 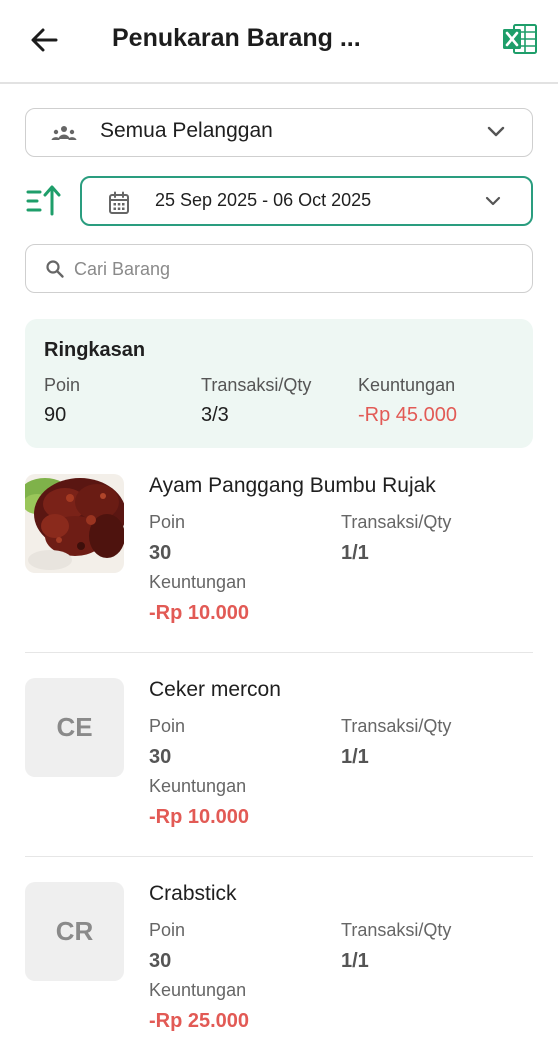 What do you see at coordinates (292, 485) in the screenshot?
I see `item-name: Ayam Panggang Bumbu Rujak` at bounding box center [292, 485].